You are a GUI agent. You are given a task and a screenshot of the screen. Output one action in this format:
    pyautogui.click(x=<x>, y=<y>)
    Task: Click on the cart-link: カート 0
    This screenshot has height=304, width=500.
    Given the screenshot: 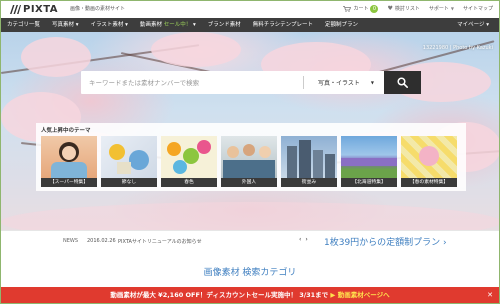 What is the action you would take?
    pyautogui.click(x=361, y=9)
    